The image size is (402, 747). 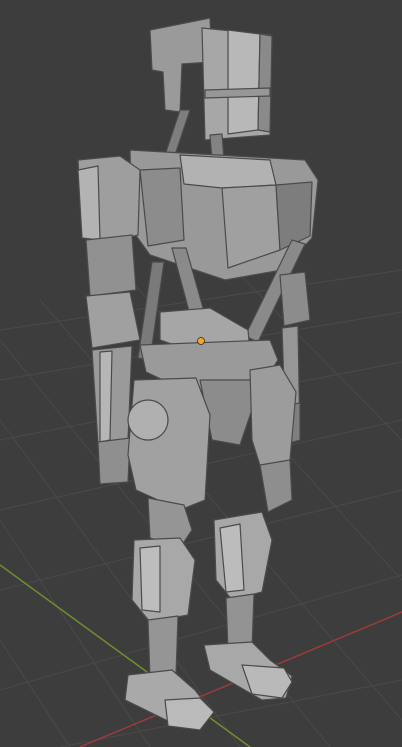 I want to click on neck-strut-left, so click(x=178, y=132).